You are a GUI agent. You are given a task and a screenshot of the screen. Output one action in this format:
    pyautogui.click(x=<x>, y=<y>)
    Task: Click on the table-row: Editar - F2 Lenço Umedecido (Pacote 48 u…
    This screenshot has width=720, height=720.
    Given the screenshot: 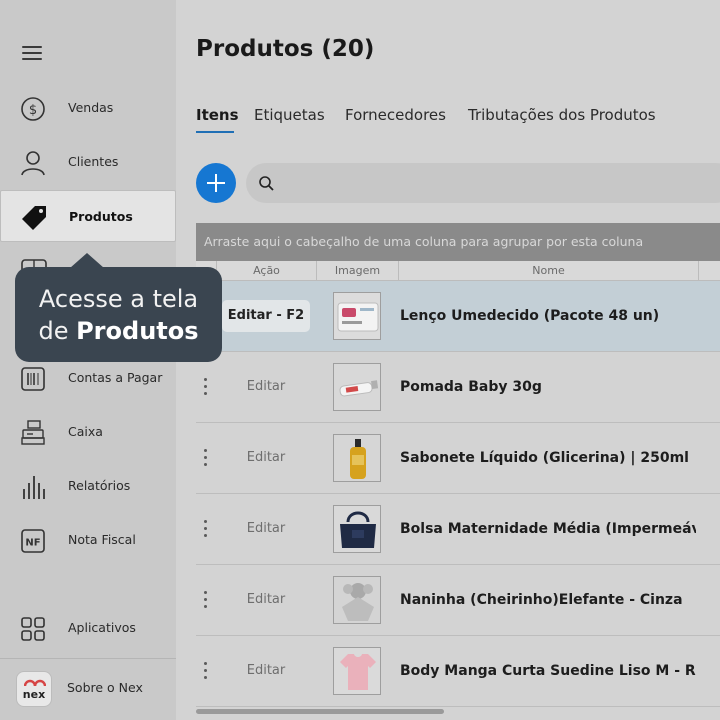 What is the action you would take?
    pyautogui.click(x=458, y=316)
    